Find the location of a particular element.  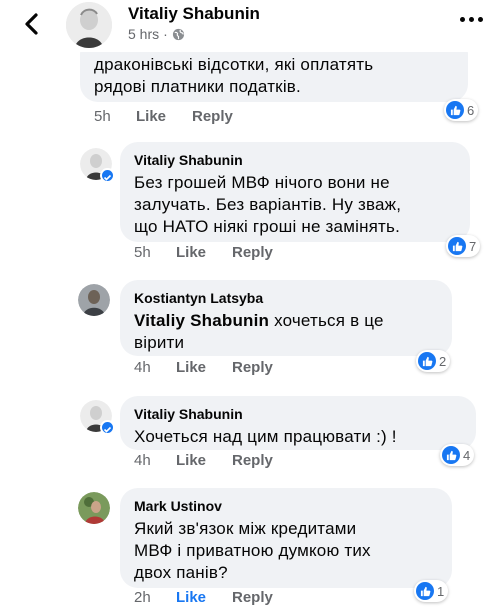

post-header: Vitaliy Shabunin 5 hrs · is located at coordinates (249, 26).